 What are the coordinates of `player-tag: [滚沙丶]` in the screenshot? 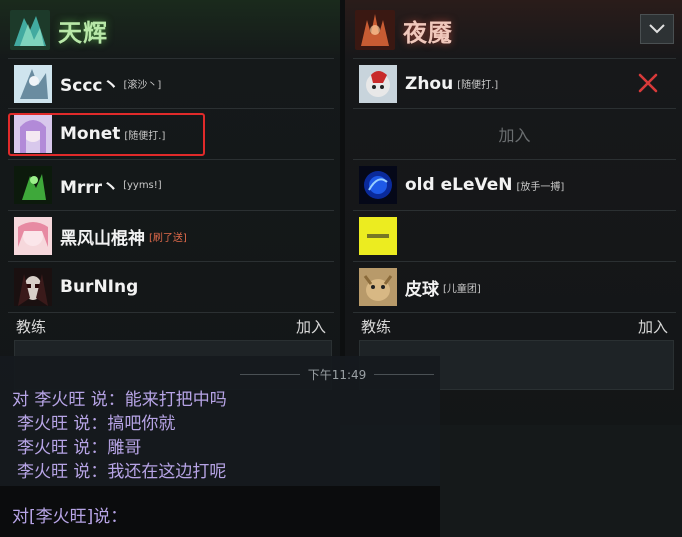 It's located at (142, 85).